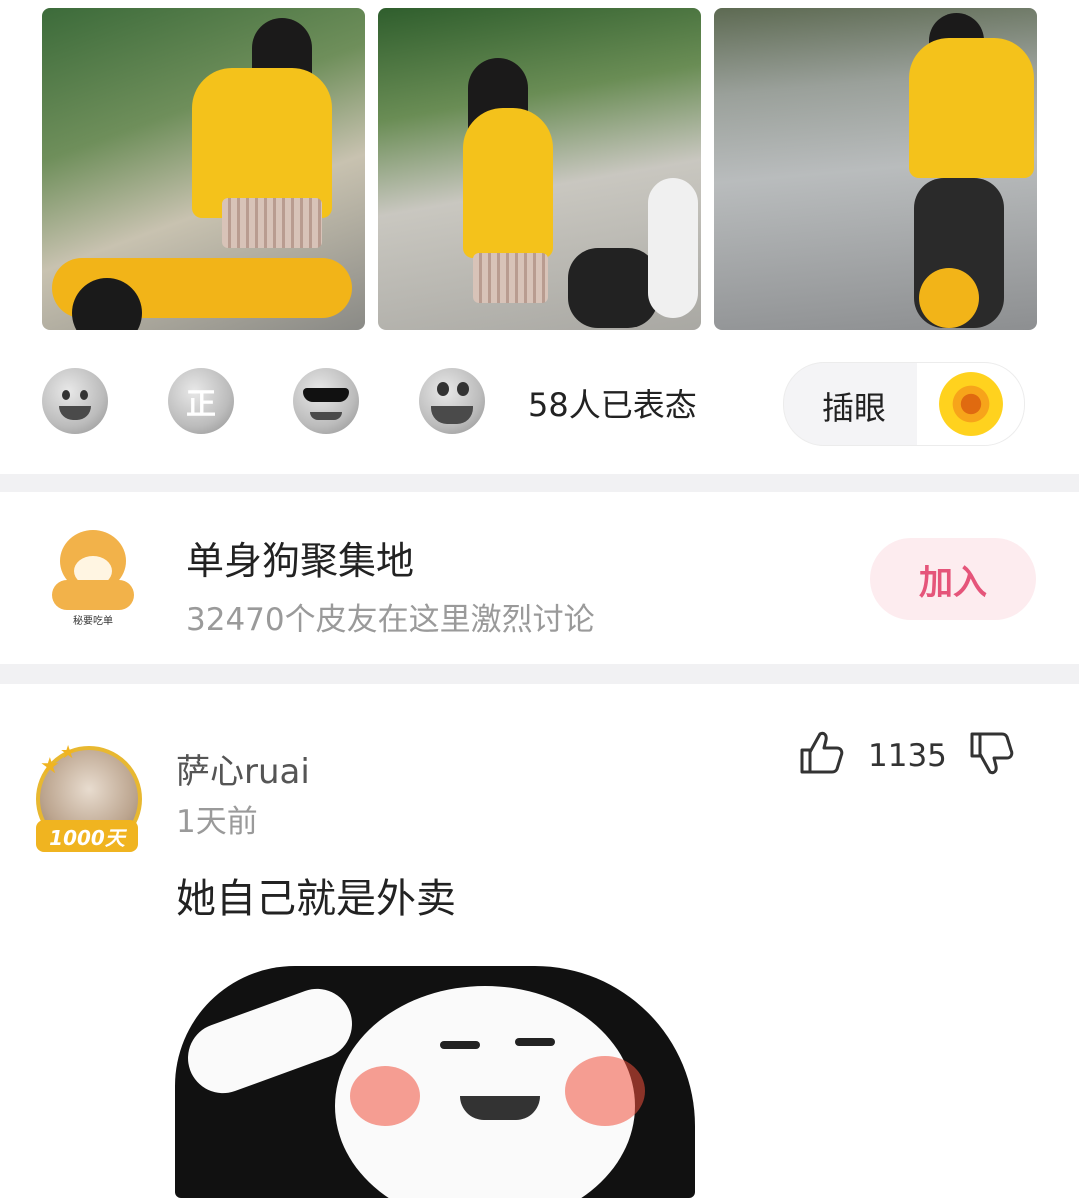  I want to click on group-avatar-caption: 秘要吃单, so click(93, 621).